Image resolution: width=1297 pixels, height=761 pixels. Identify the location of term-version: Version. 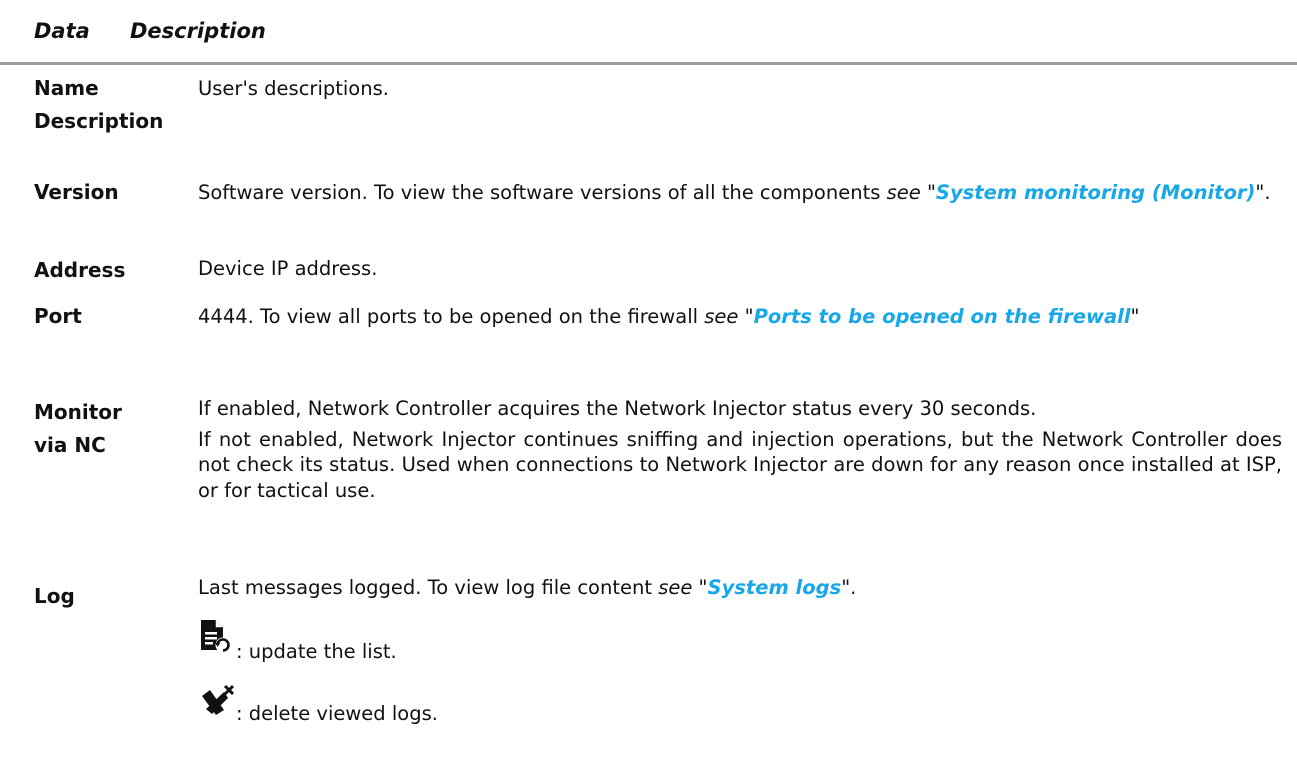
(76, 192).